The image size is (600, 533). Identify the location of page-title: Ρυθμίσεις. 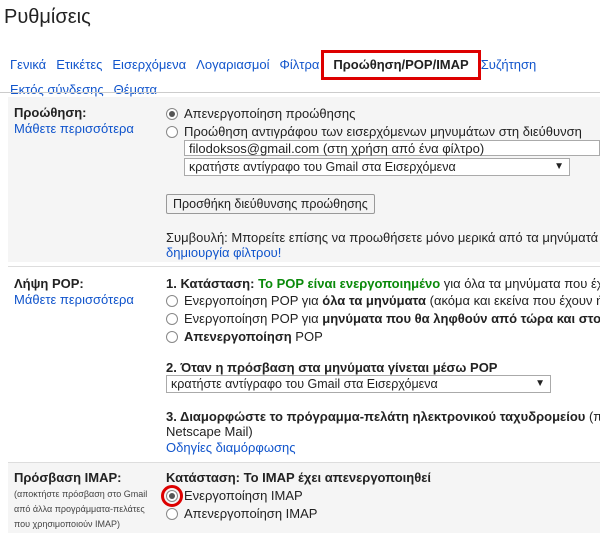
(47, 17).